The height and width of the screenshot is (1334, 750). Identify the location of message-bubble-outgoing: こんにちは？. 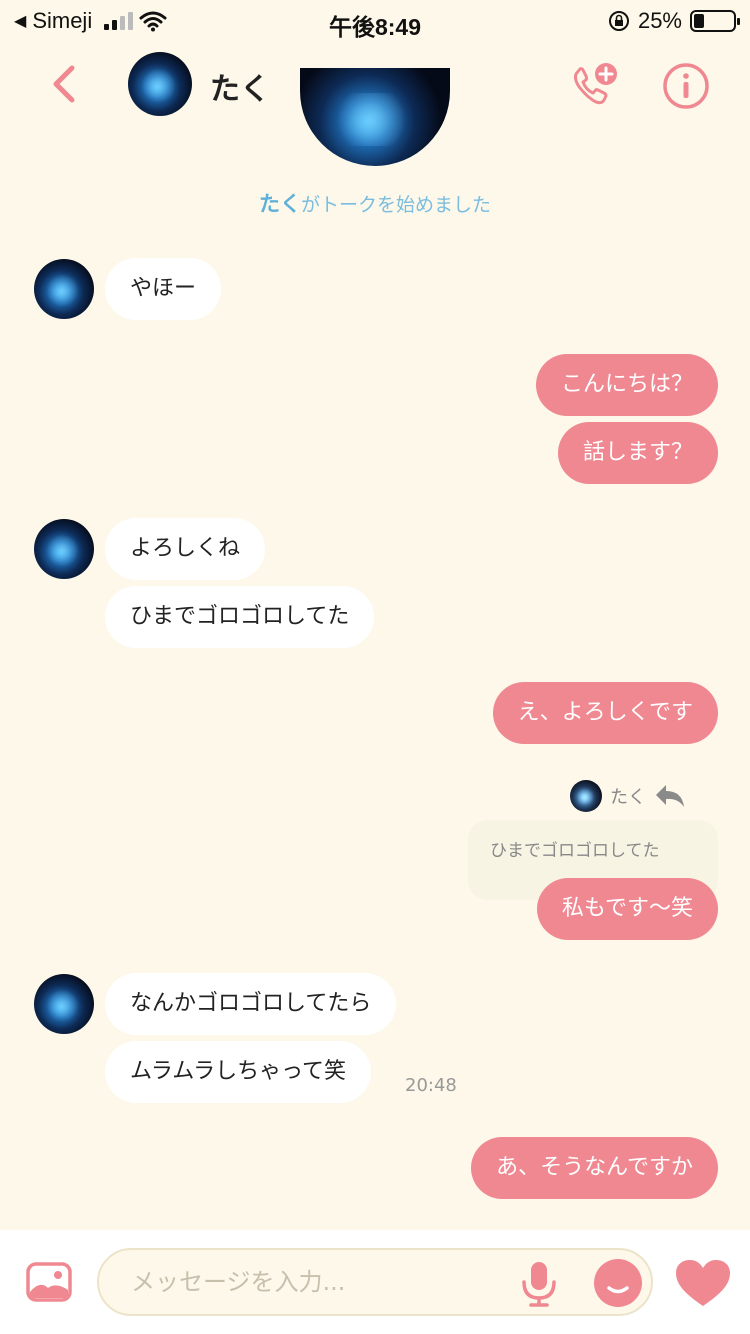
(626, 385).